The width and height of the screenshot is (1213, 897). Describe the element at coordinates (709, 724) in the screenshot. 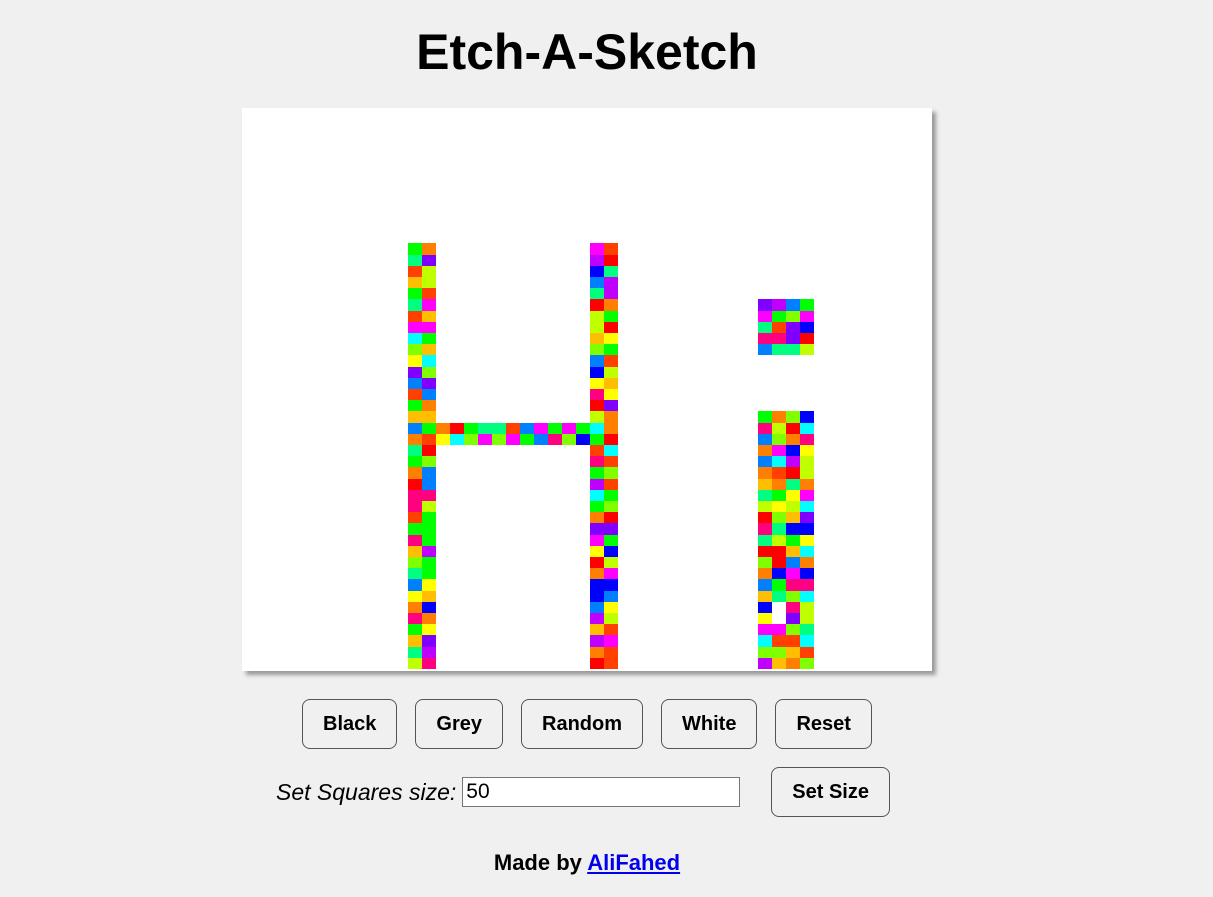

I see `white-button: White` at that location.